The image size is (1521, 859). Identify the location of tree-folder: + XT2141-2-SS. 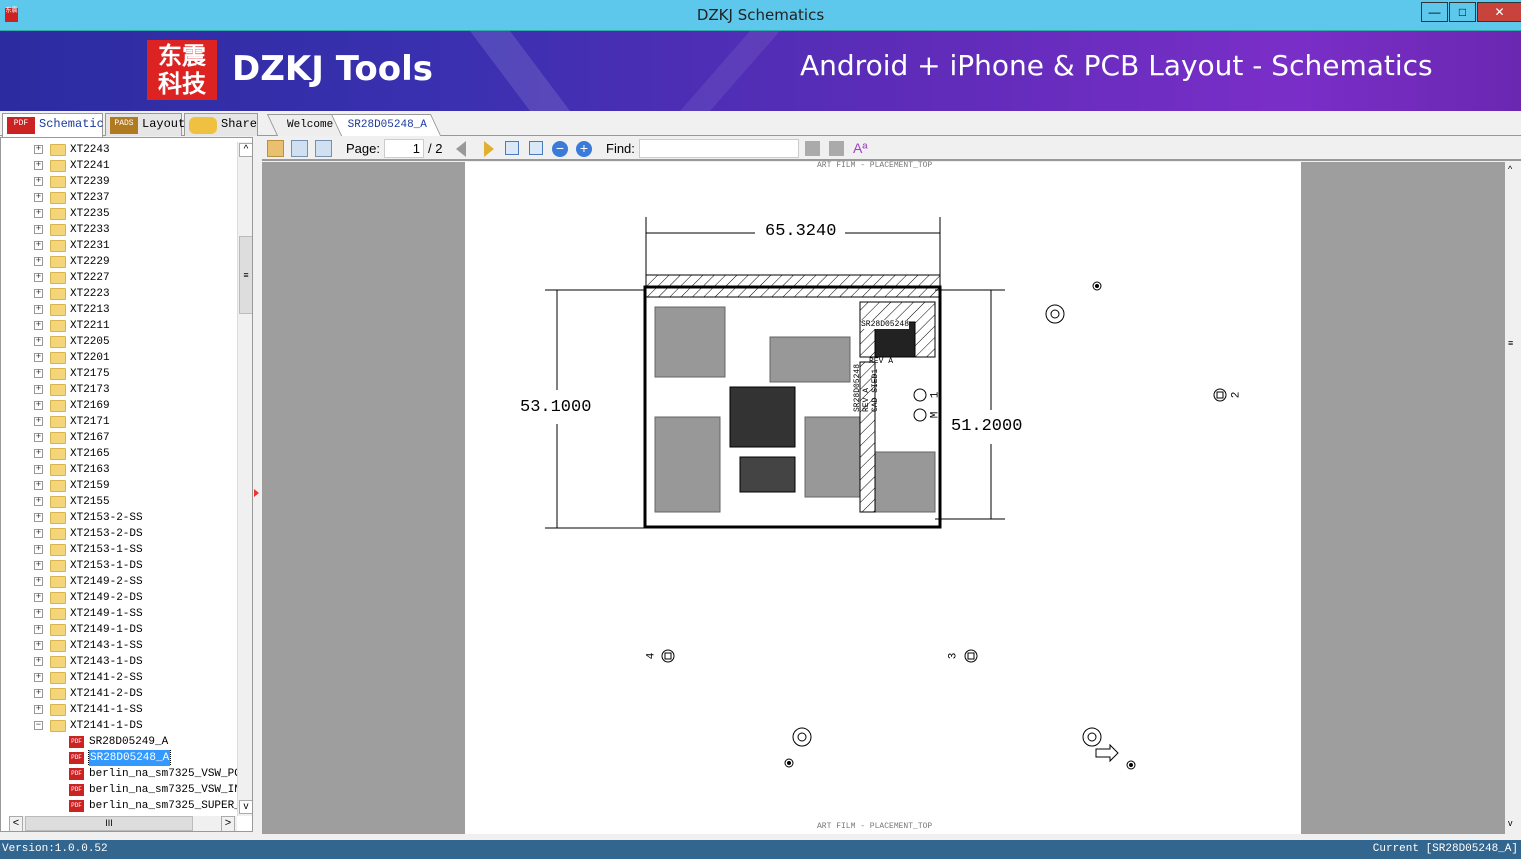
(119, 678).